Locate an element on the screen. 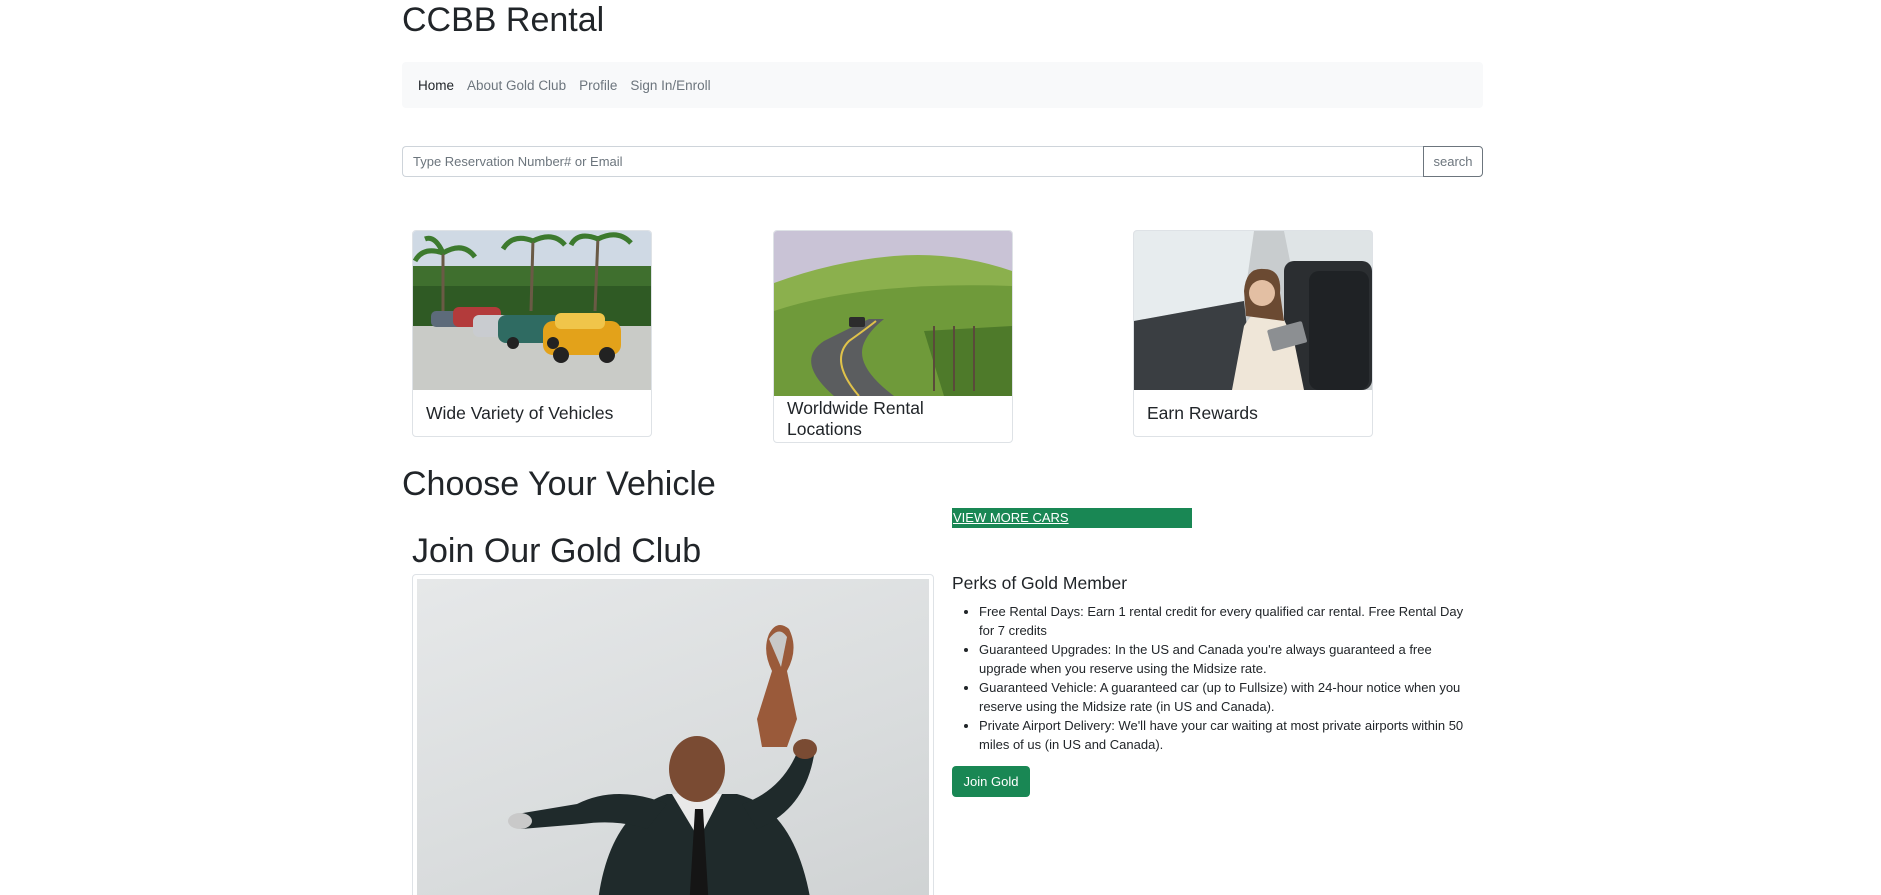 The image size is (1881, 895). search-button: search is located at coordinates (1453, 161).